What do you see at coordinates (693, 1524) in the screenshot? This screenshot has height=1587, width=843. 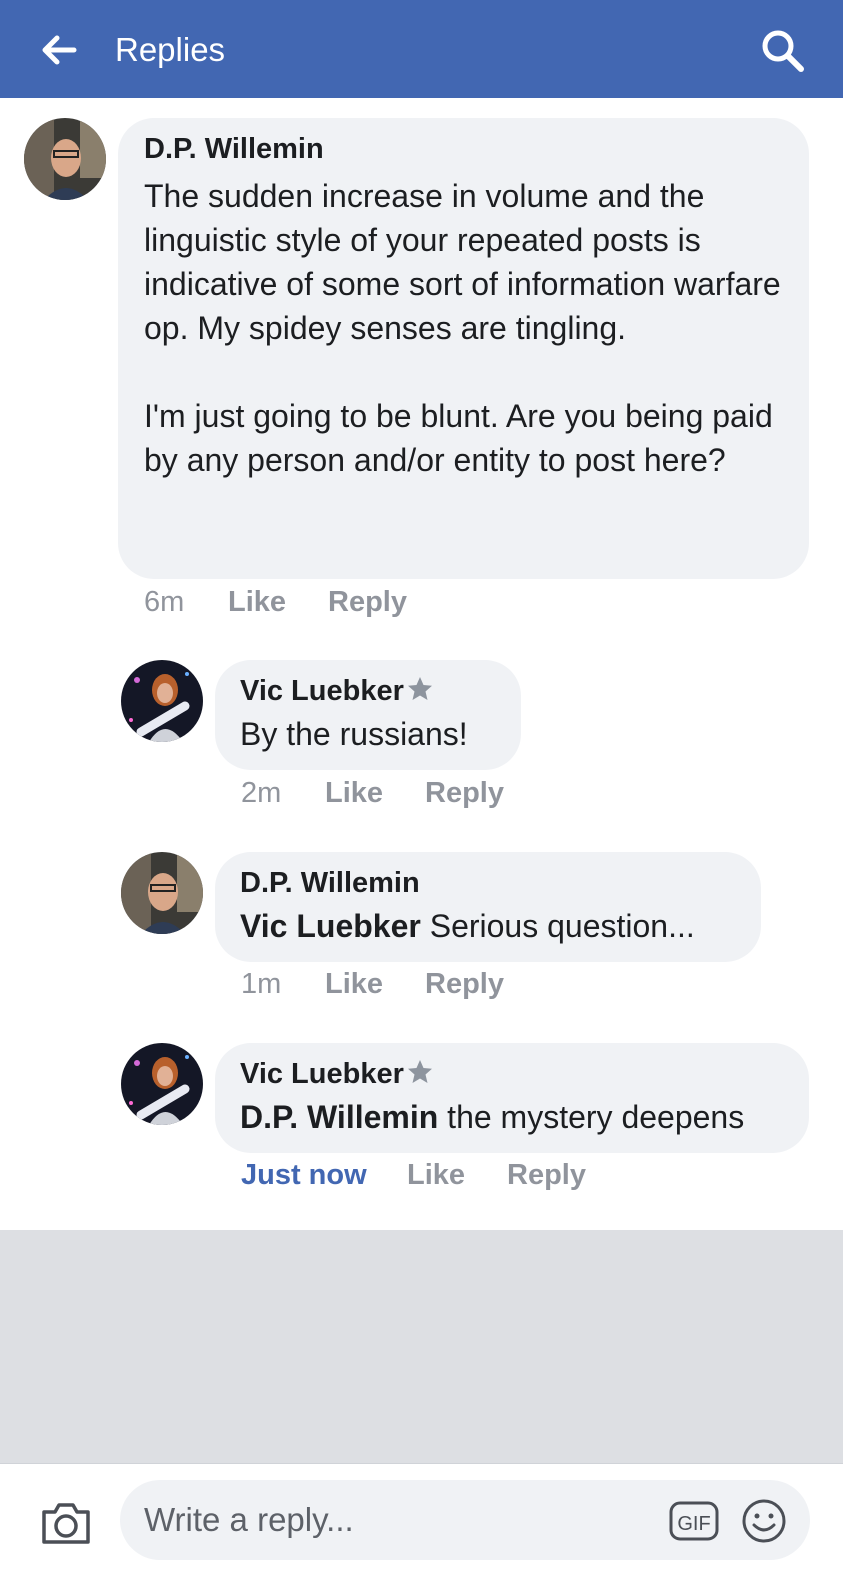 I see `gif-label: GIF` at bounding box center [693, 1524].